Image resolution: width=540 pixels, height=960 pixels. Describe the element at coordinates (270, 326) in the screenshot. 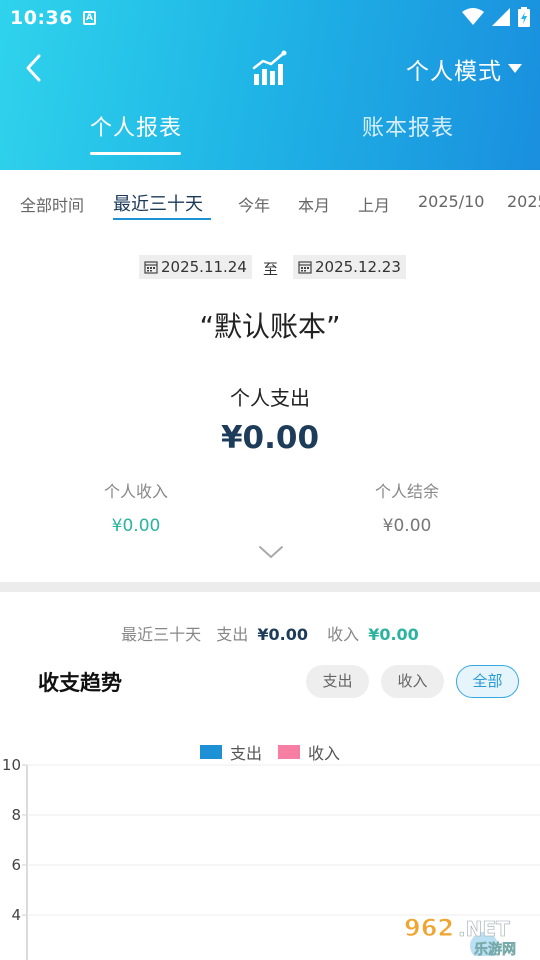

I see `book-name: “默认账本”` at that location.